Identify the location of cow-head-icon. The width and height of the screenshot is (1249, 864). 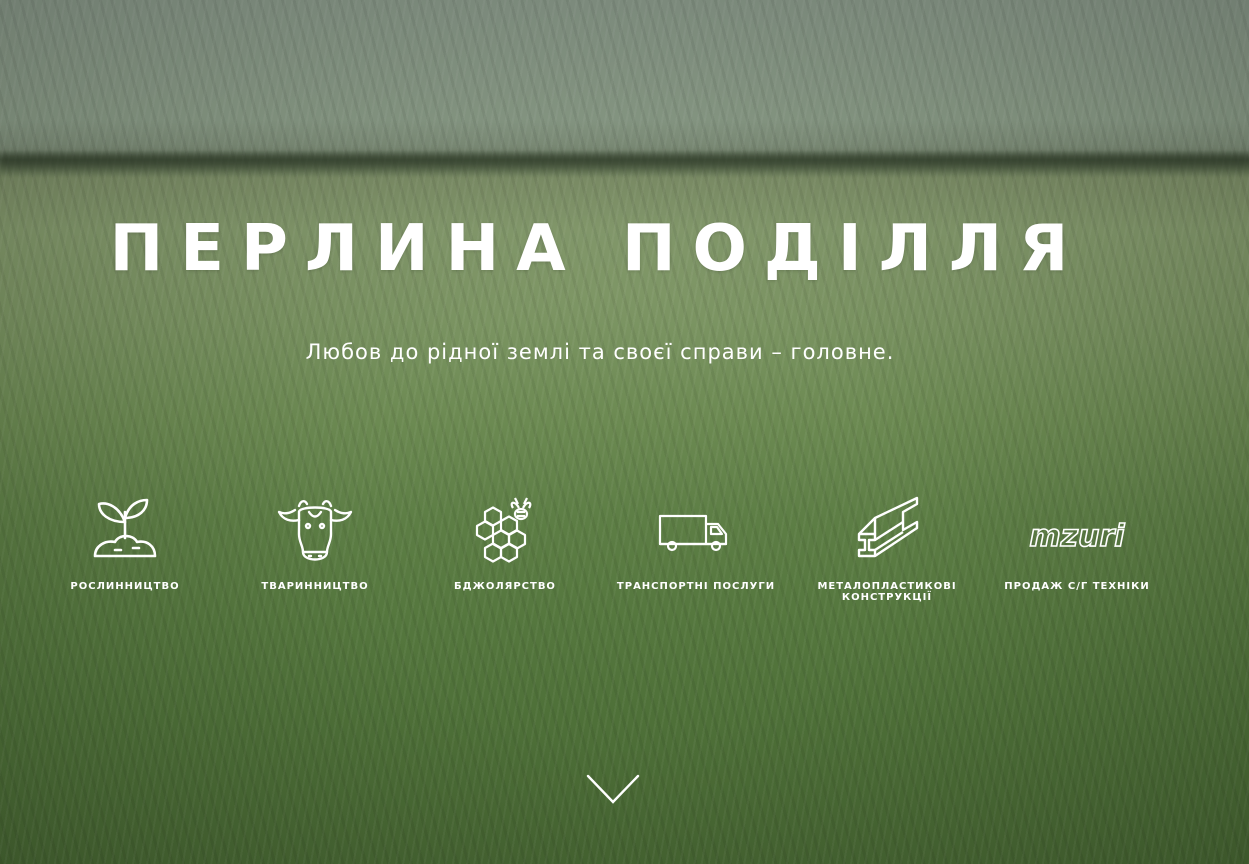
(315, 530).